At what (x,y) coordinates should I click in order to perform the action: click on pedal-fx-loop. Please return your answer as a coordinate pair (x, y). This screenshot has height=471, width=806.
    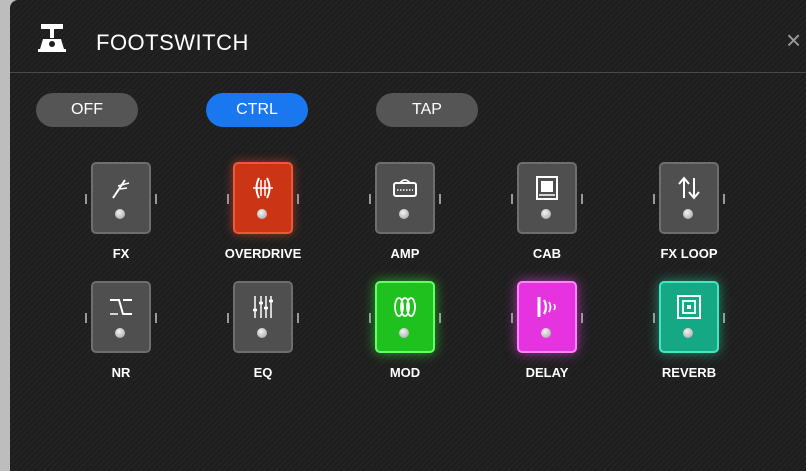
    Looking at the image, I should click on (689, 198).